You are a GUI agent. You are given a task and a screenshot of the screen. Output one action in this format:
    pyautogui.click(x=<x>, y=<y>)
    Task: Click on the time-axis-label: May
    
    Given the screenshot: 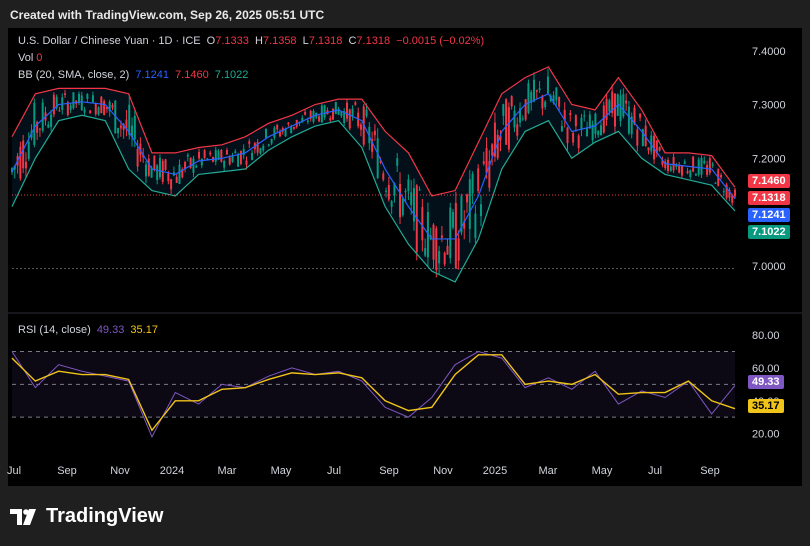 What is the action you would take?
    pyautogui.click(x=281, y=471)
    